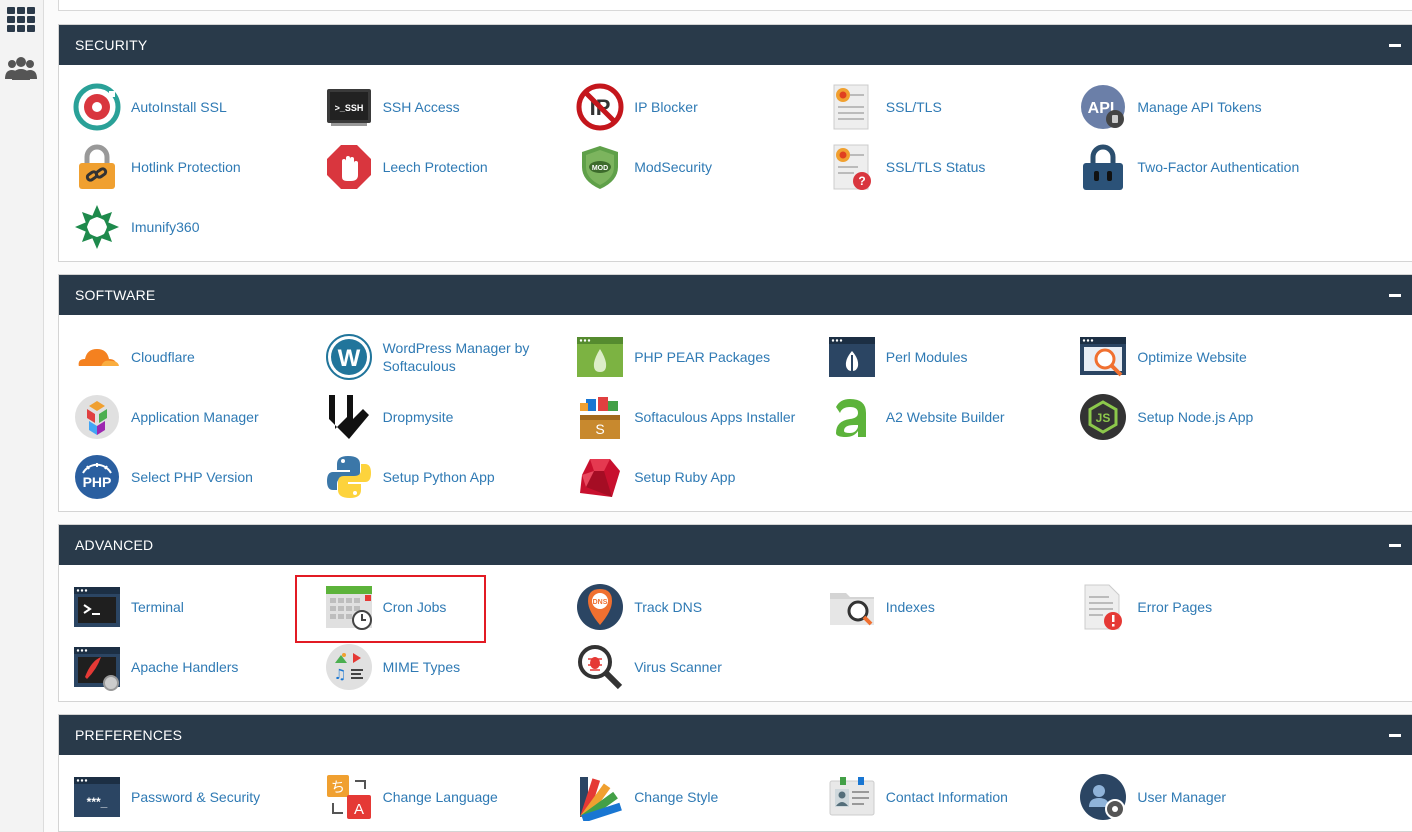  Describe the element at coordinates (1103, 418) in the screenshot. I see `svg-text: JS` at that location.